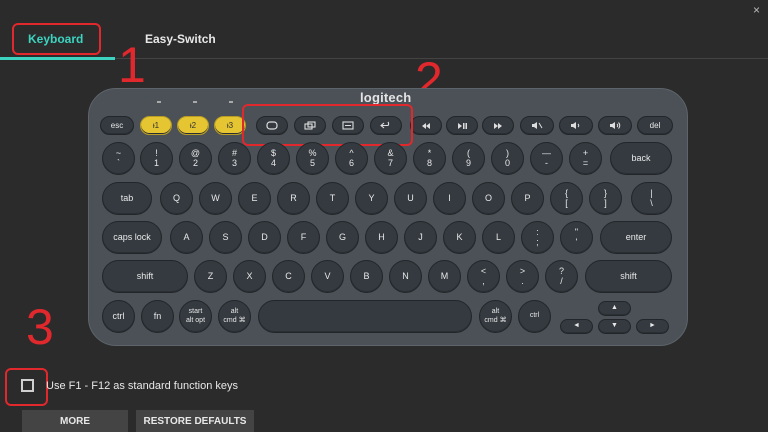 The image size is (768, 432). What do you see at coordinates (615, 125) in the screenshot?
I see `key-volume-up` at bounding box center [615, 125].